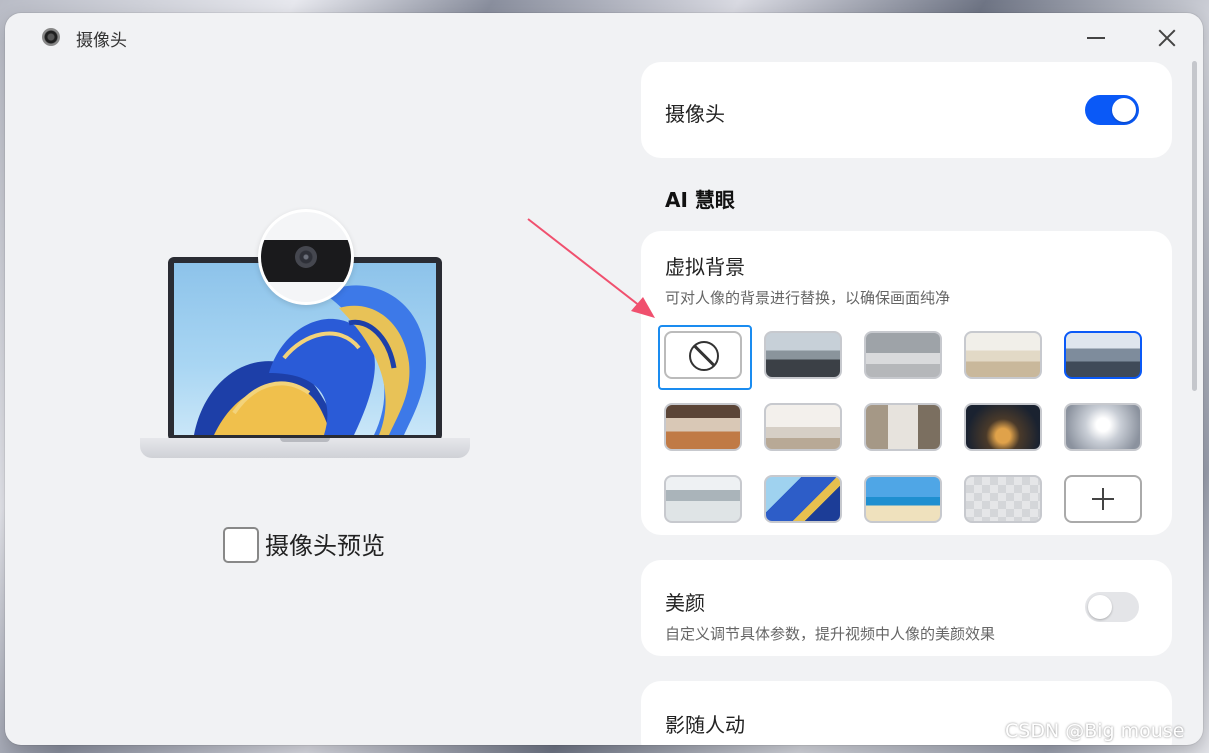  Describe the element at coordinates (1003, 499) in the screenshot. I see `background-transparent-blur` at that location.